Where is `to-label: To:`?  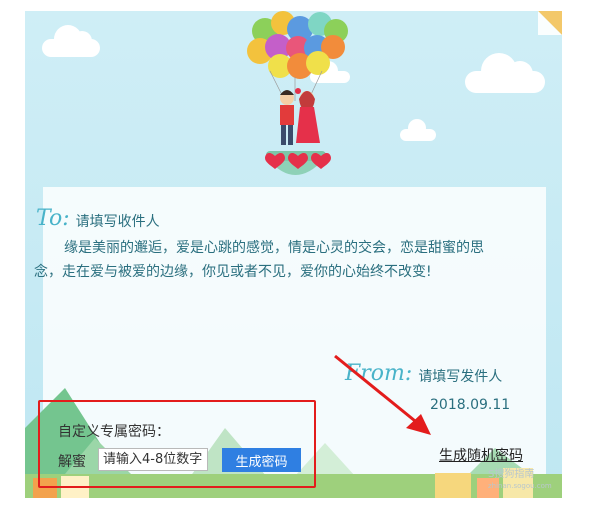
to-label: To: is located at coordinates (53, 218).